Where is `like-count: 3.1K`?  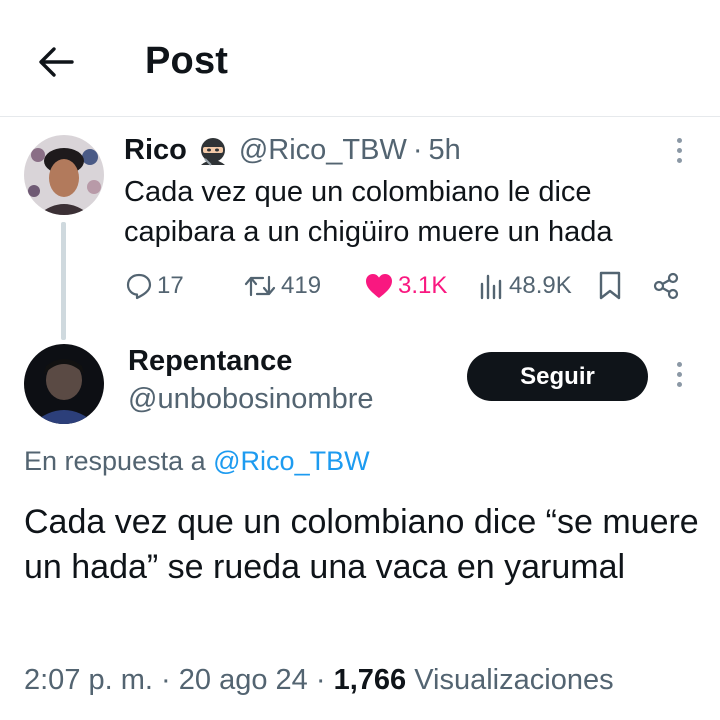
like-count: 3.1K is located at coordinates (423, 285).